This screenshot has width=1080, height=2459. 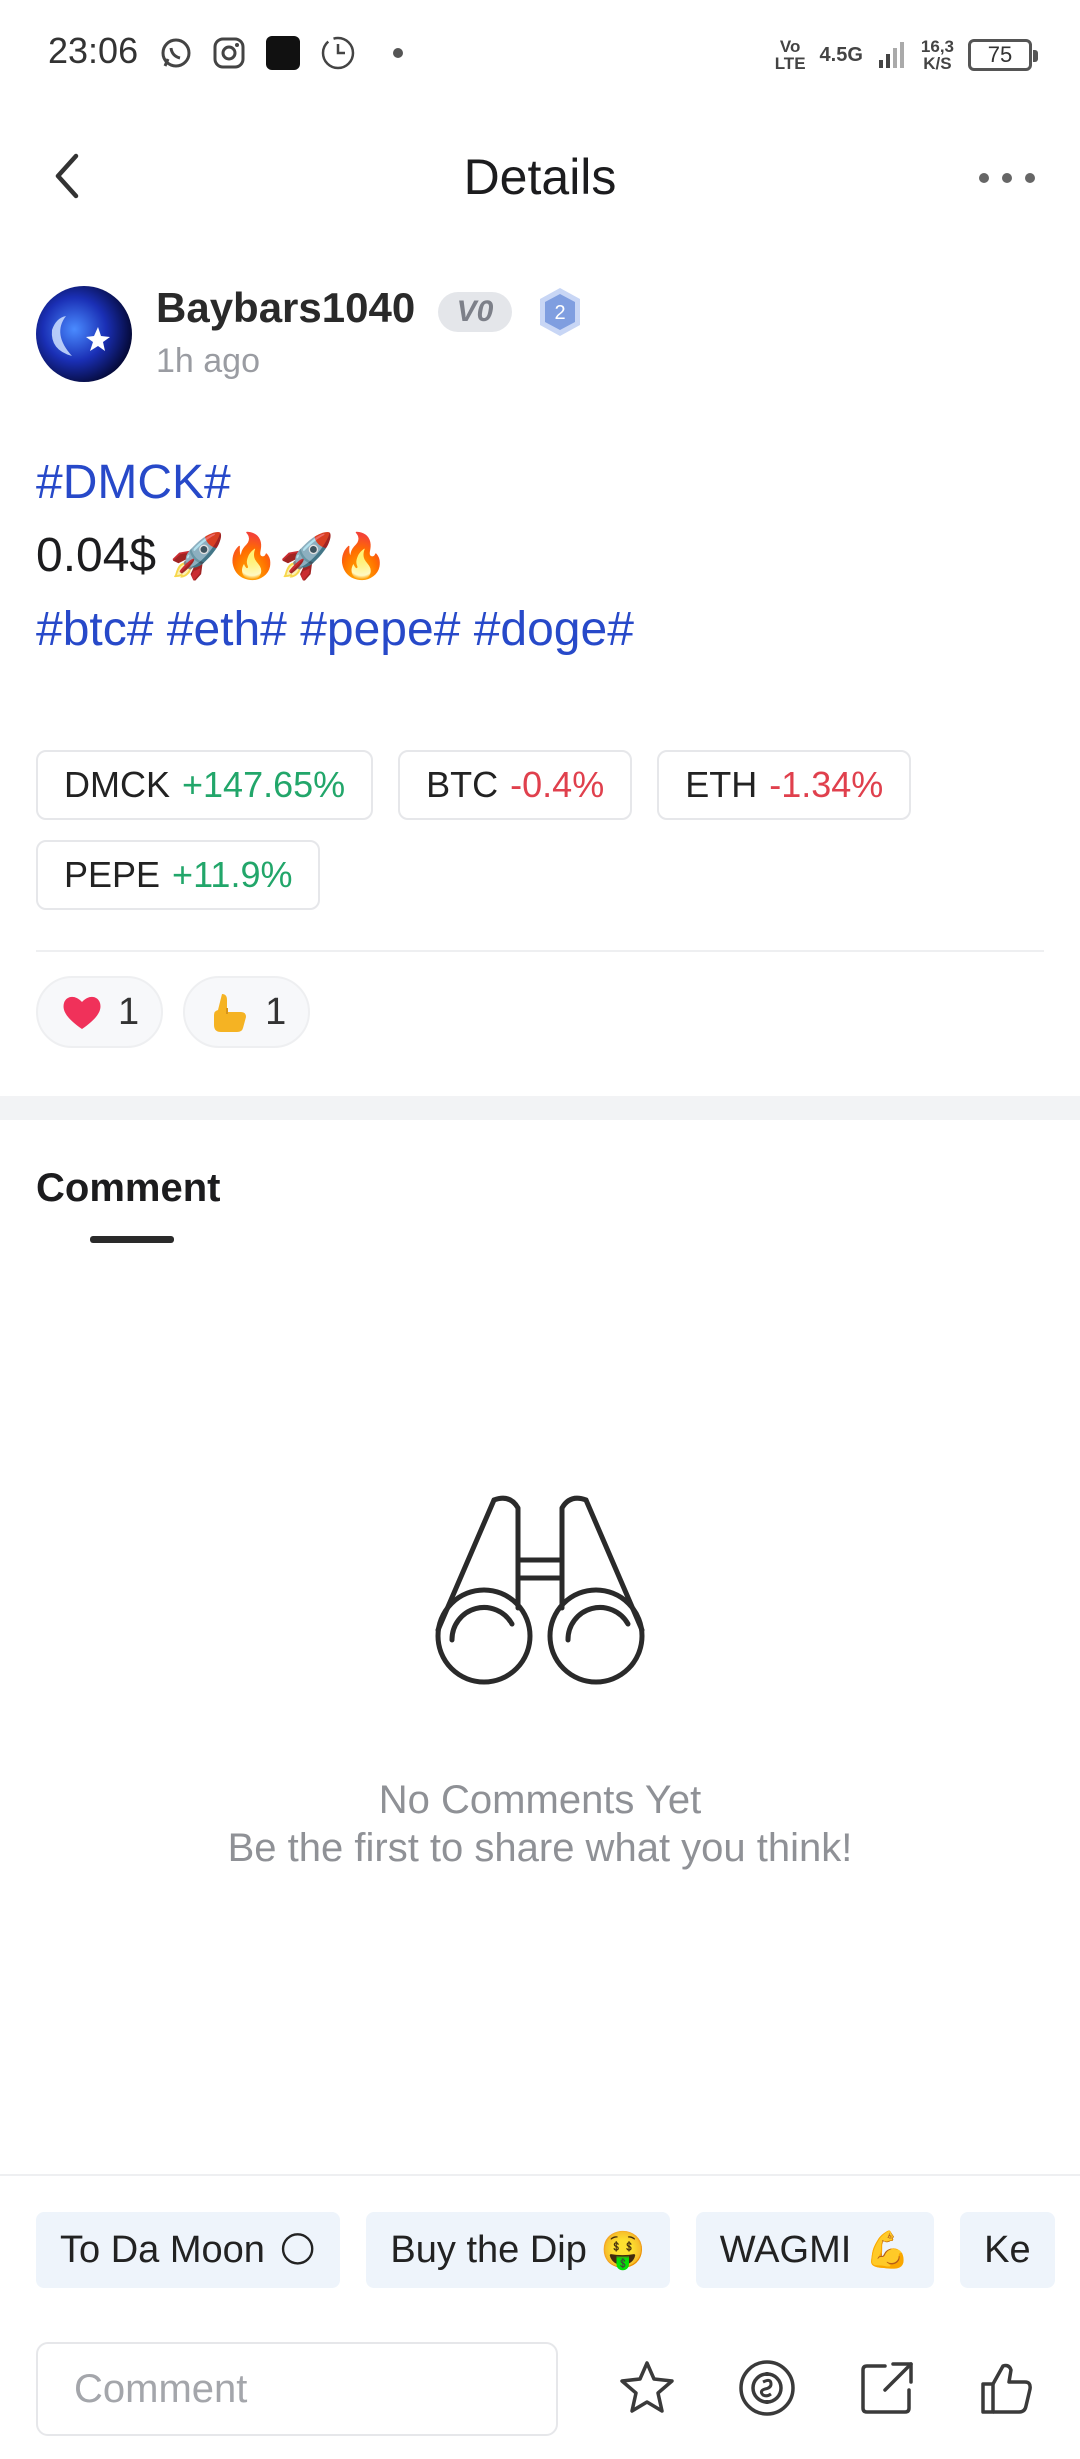 I want to click on vip-badge: V0, so click(x=475, y=312).